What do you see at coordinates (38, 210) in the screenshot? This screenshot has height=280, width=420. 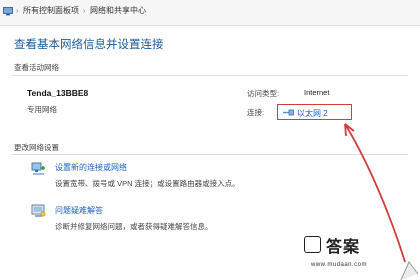 I see `troubleshoot-icon` at bounding box center [38, 210].